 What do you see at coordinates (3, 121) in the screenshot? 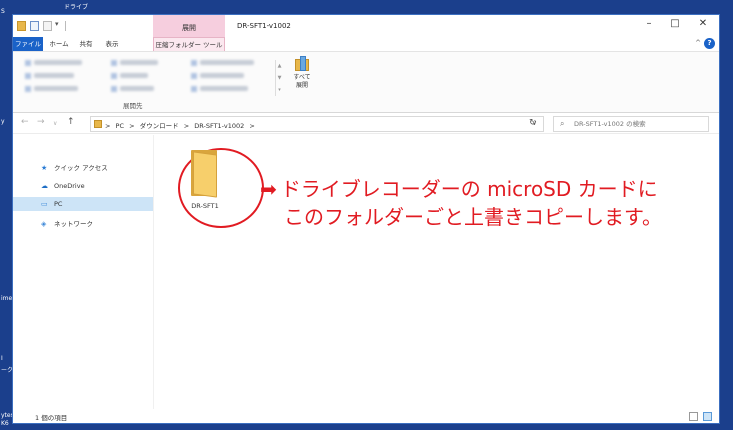
I see `desktop-fragment: y` at bounding box center [3, 121].